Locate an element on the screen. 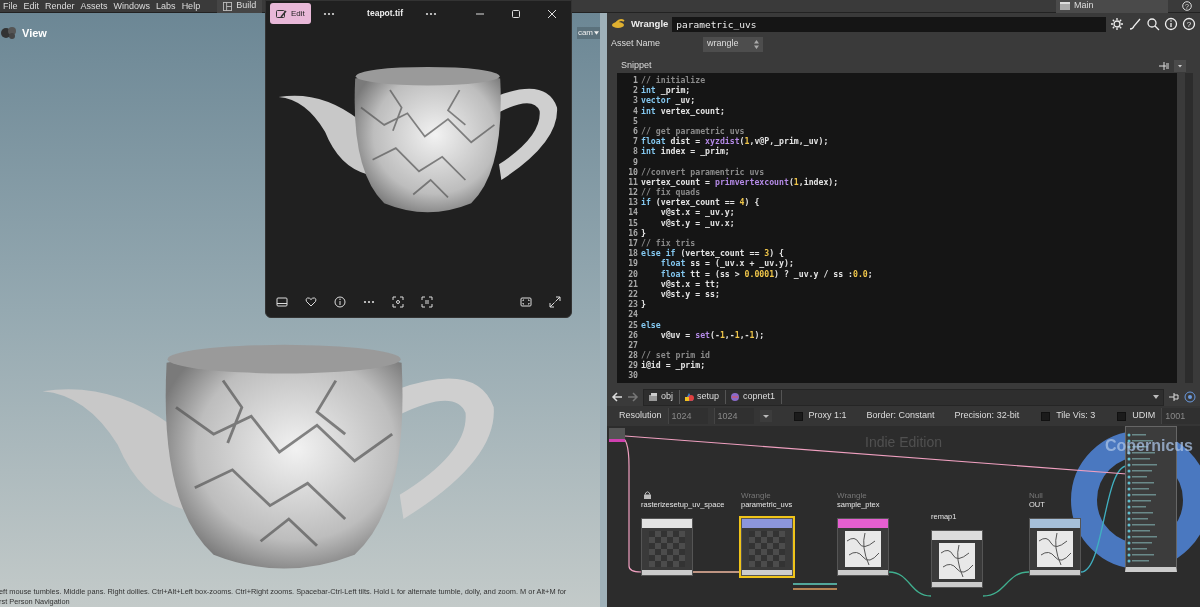 This screenshot has width=1200, height=607. line-number: 5 is located at coordinates (635, 120).